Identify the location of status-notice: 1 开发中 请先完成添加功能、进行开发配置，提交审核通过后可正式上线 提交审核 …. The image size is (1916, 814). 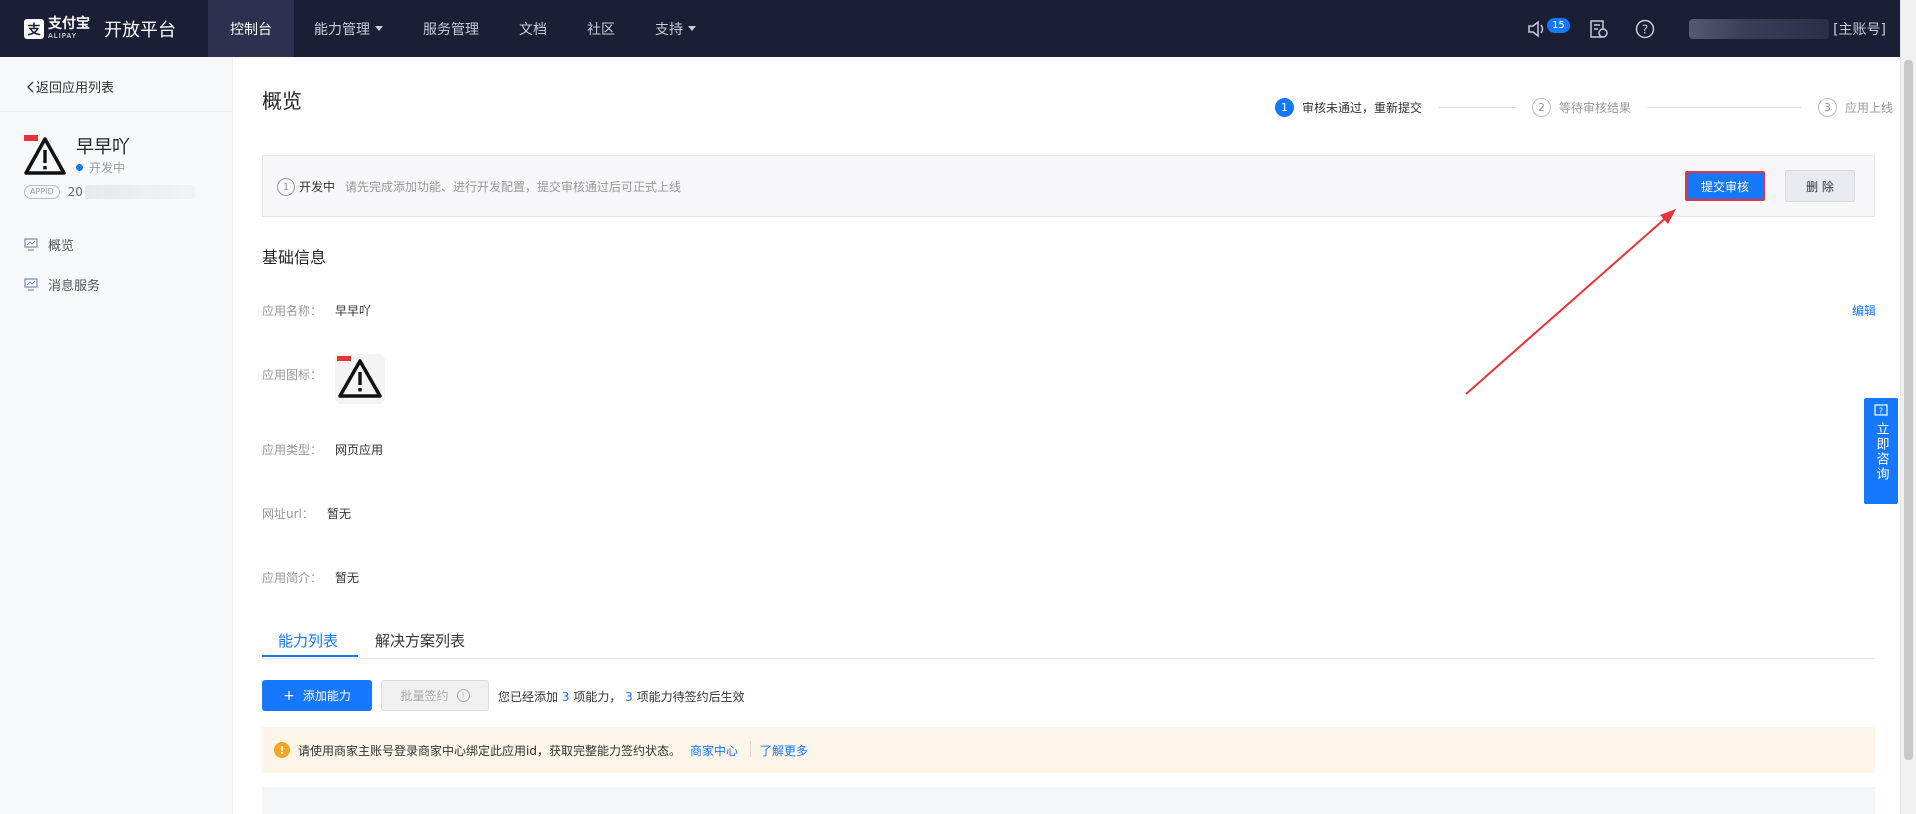
(1068, 186).